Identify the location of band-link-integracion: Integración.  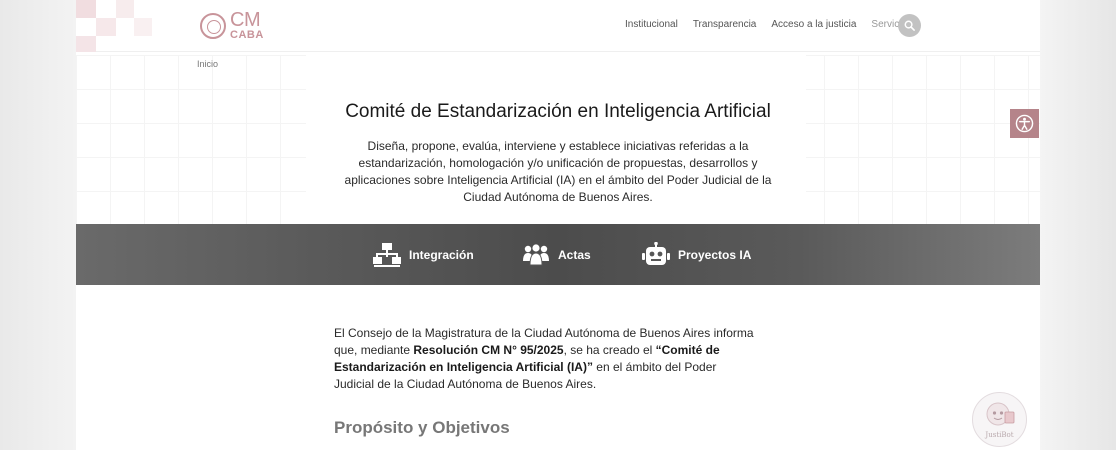
(423, 254).